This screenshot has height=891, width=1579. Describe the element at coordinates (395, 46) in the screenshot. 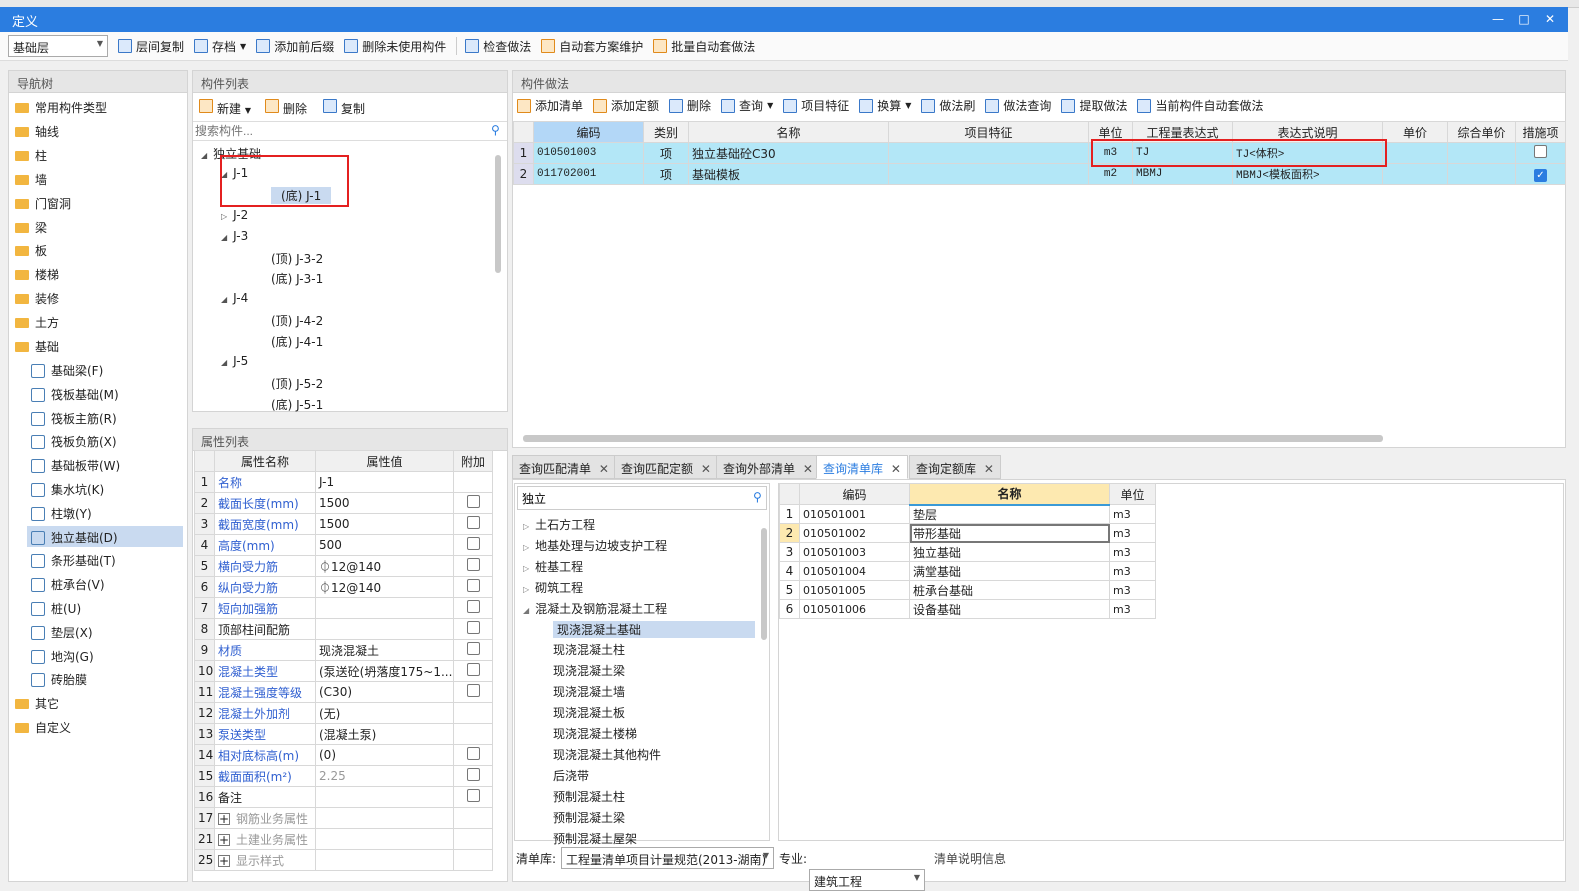

I see `toolbar-button-3: 删除未使用构件` at that location.